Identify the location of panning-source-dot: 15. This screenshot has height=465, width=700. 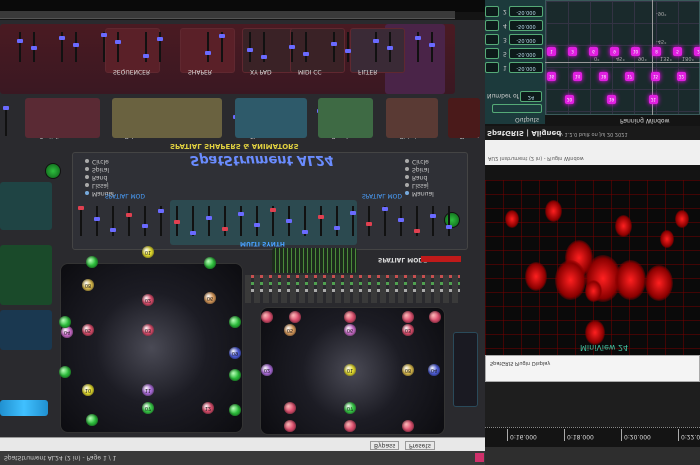
(655, 76).